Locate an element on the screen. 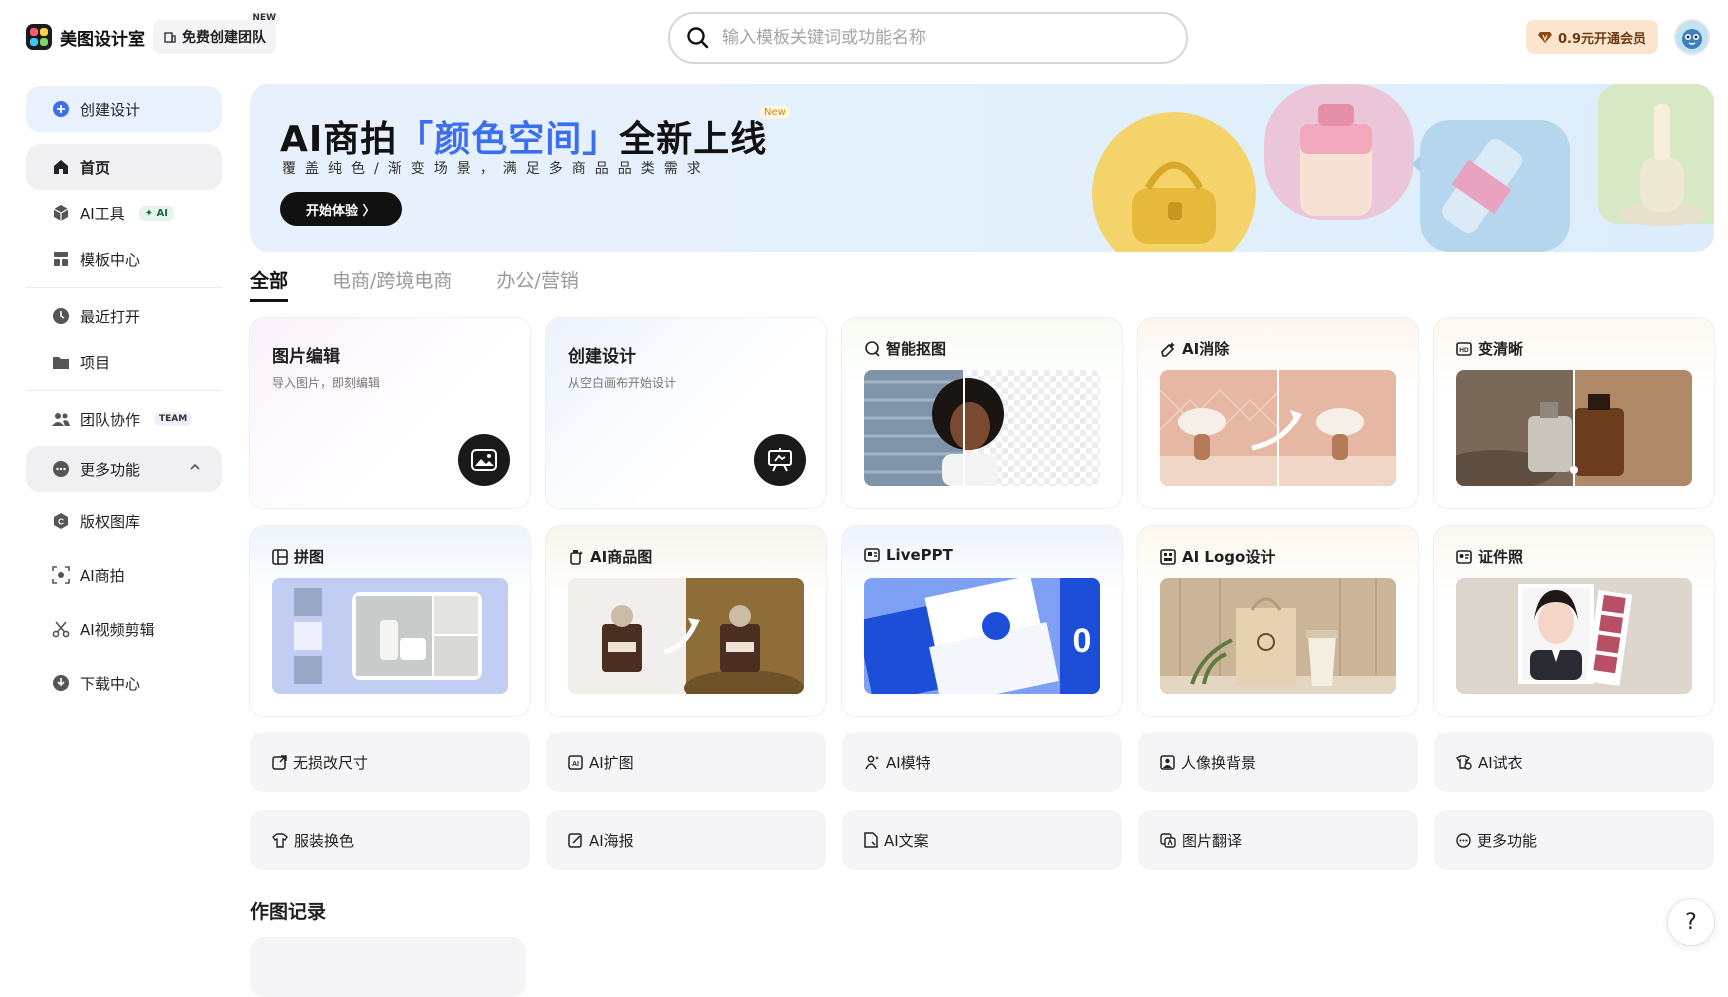  banner-title-highlight: 「颜色空间」 is located at coordinates (508, 139).